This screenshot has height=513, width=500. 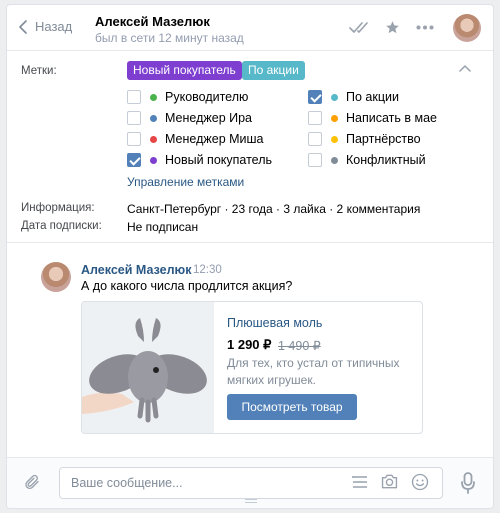 What do you see at coordinates (187, 286) in the screenshot?
I see `message-text: А до какого числа продлится акция?` at bounding box center [187, 286].